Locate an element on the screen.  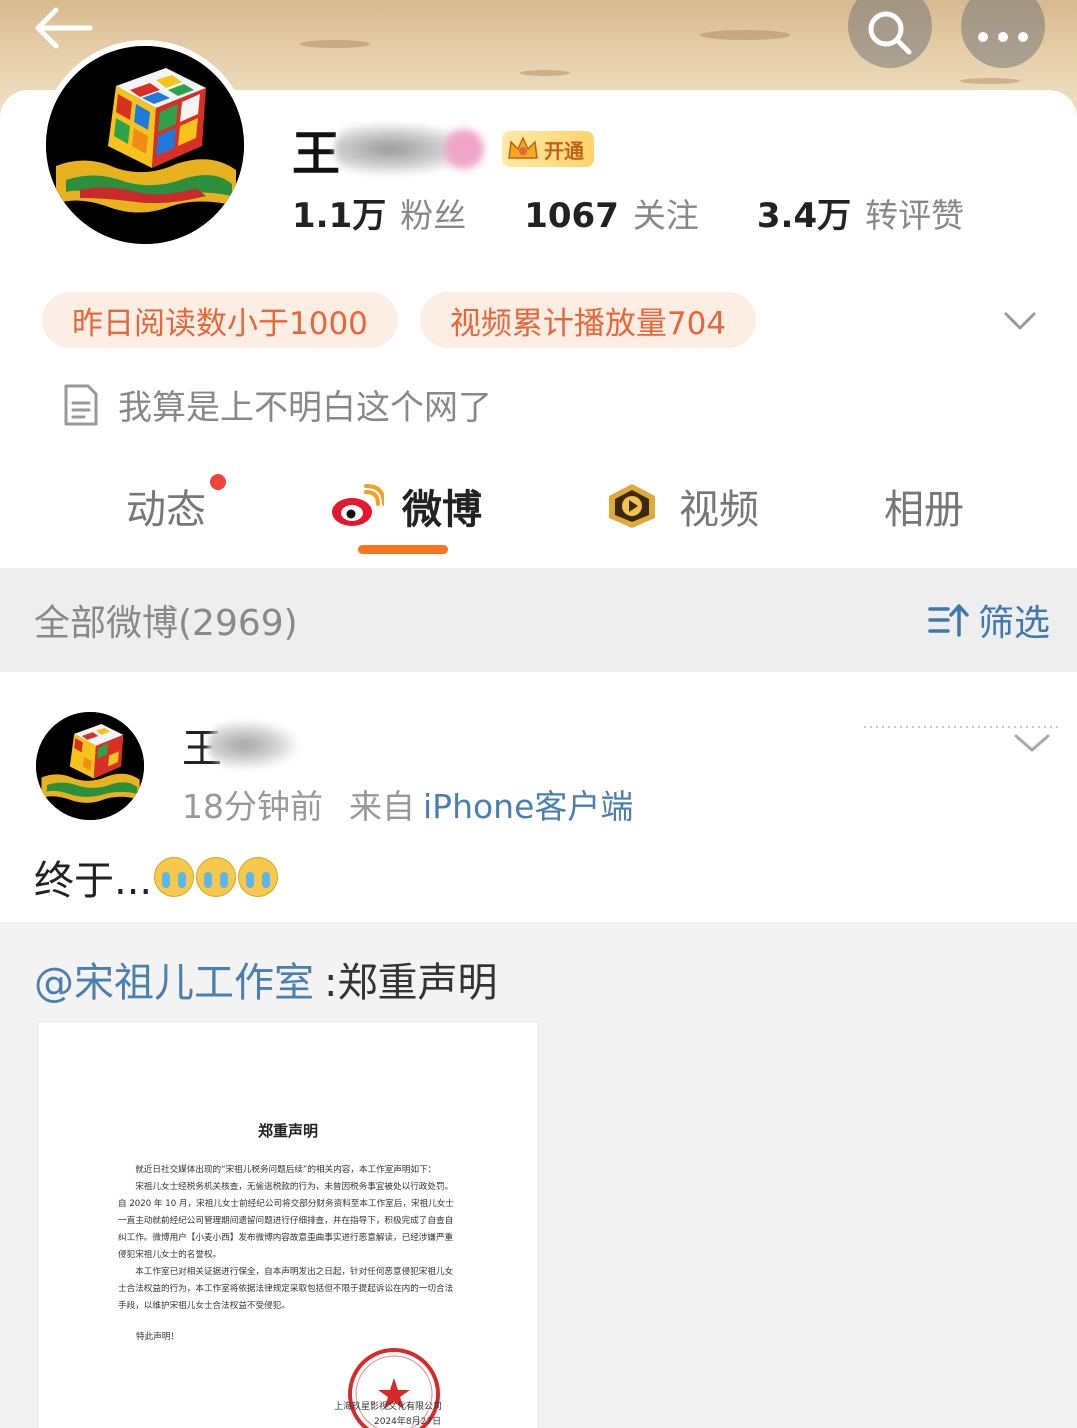
chip-video-plays: 视频累计播放量704 is located at coordinates (588, 320).